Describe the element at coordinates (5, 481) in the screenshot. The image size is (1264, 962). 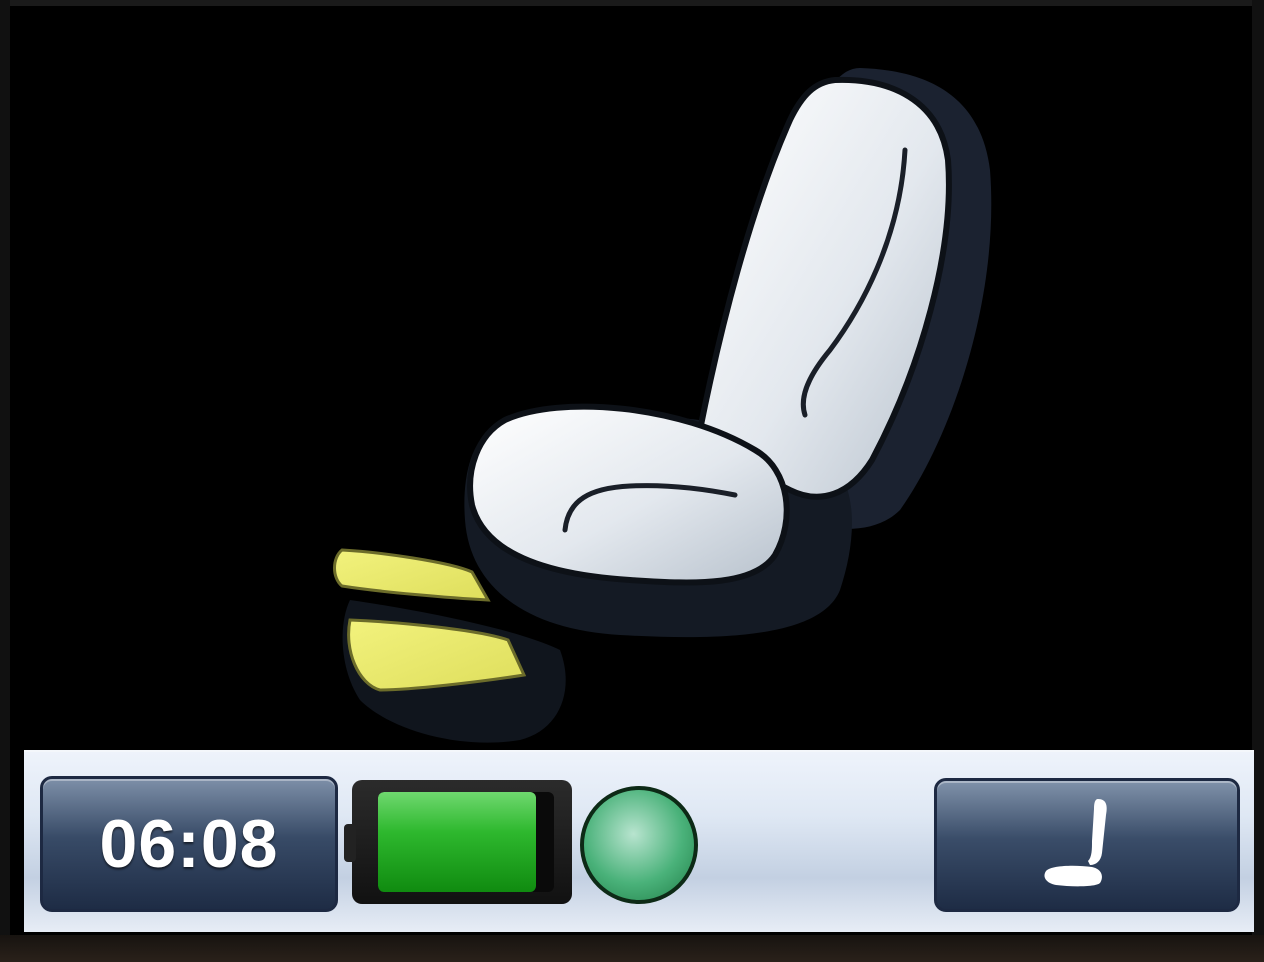
I see `bezel-left` at that location.